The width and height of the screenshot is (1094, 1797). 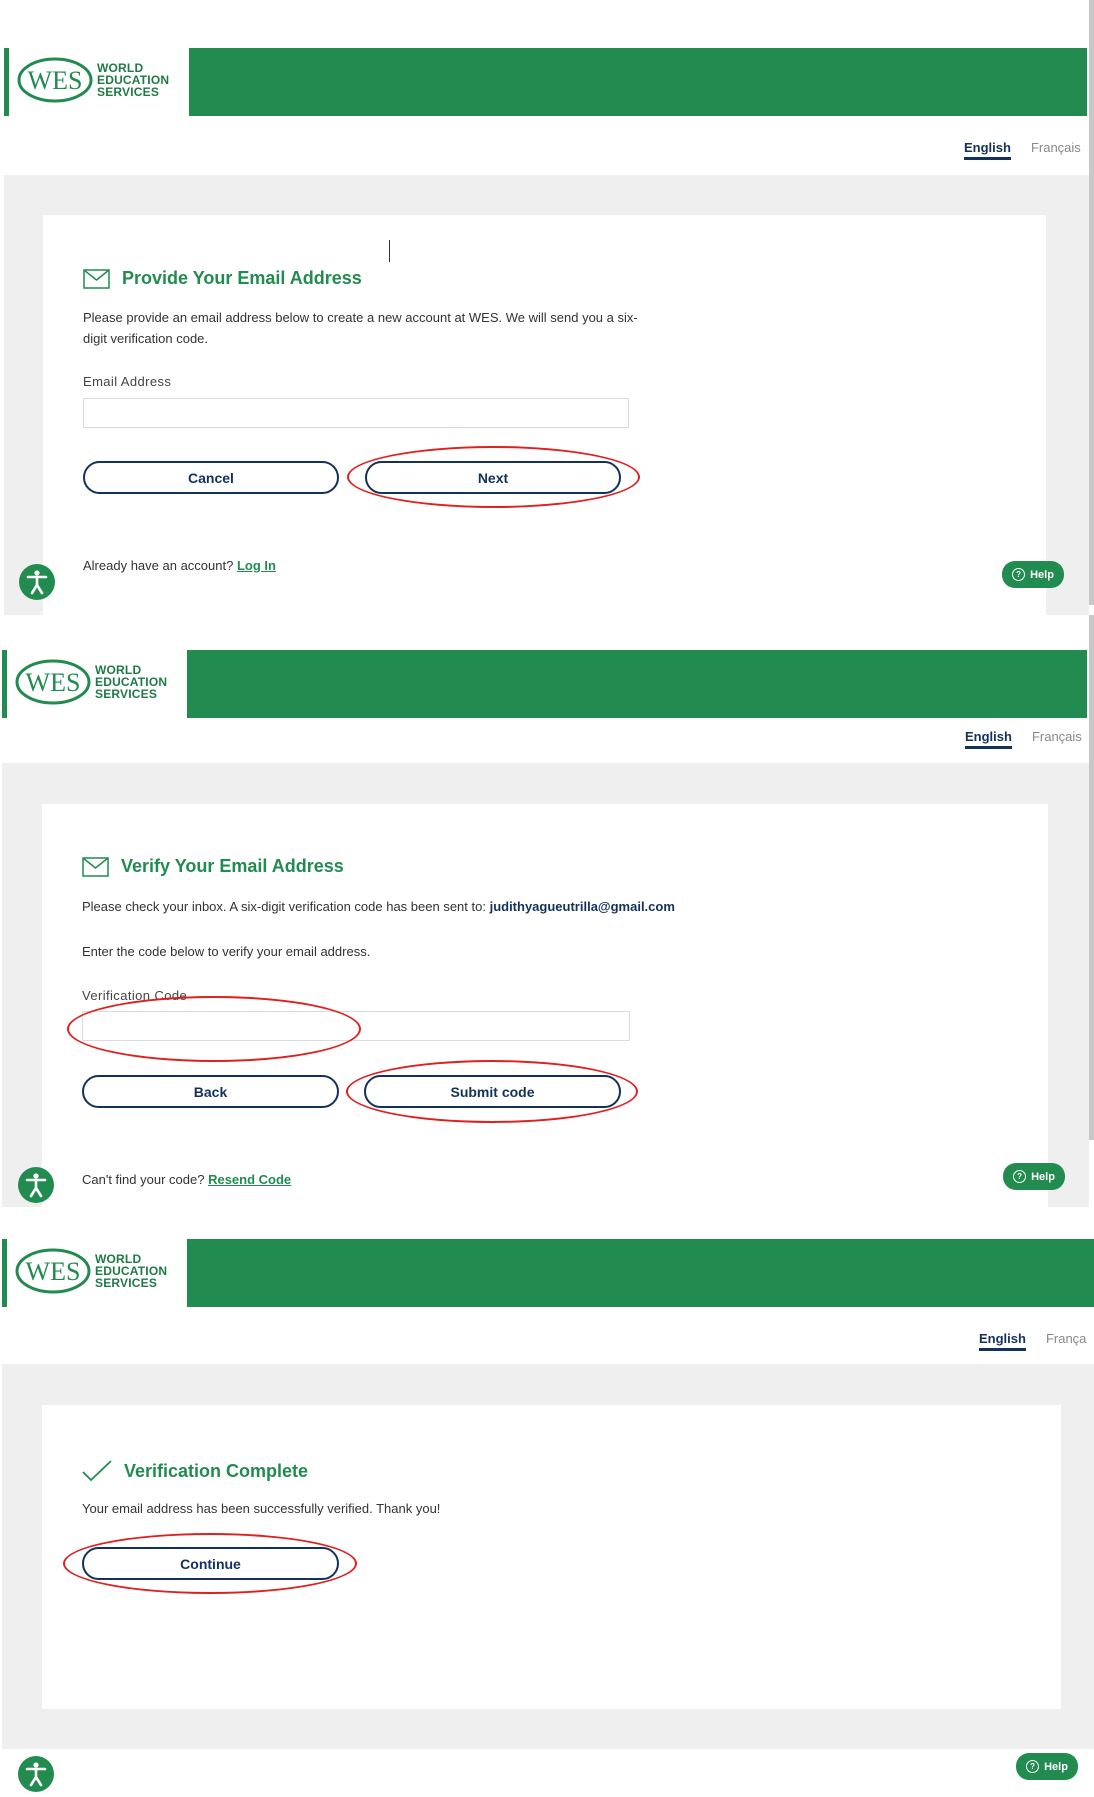 What do you see at coordinates (256, 565) in the screenshot?
I see `login-link: Log In` at bounding box center [256, 565].